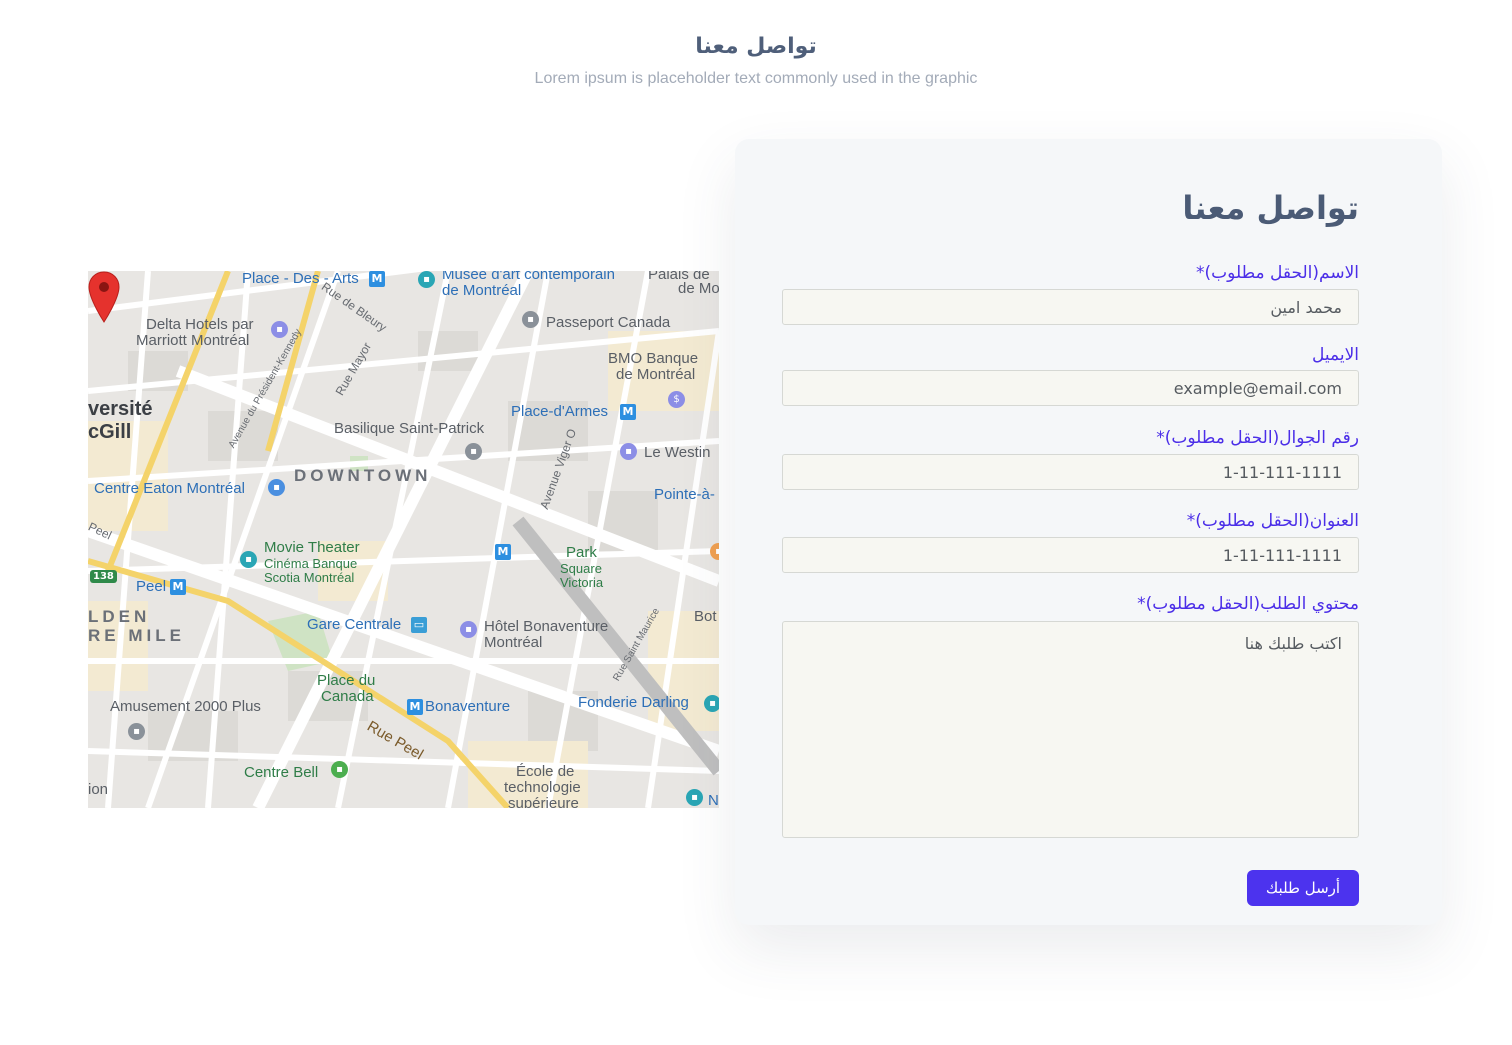 This screenshot has width=1512, height=1045. Describe the element at coordinates (1277, 273) in the screenshot. I see `name-label: الاسم(الحقل مطلوب)*` at that location.